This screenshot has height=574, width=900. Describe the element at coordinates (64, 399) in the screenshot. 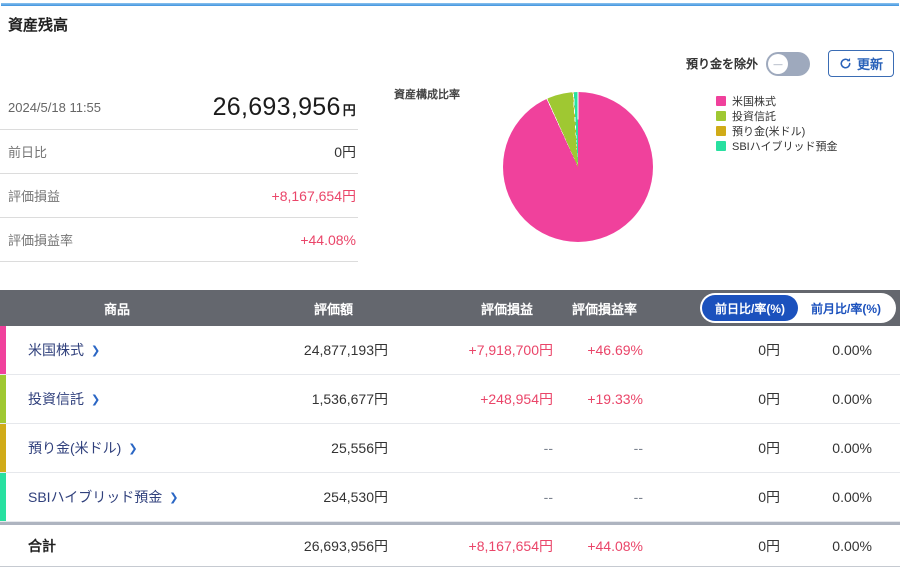

I see `product-link-mutual-funds: 投資信託 ❯` at that location.